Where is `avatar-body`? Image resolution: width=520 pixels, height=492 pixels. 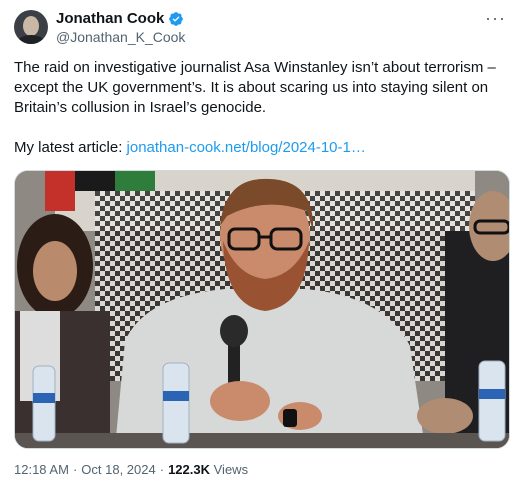 avatar-body is located at coordinates (31, 39).